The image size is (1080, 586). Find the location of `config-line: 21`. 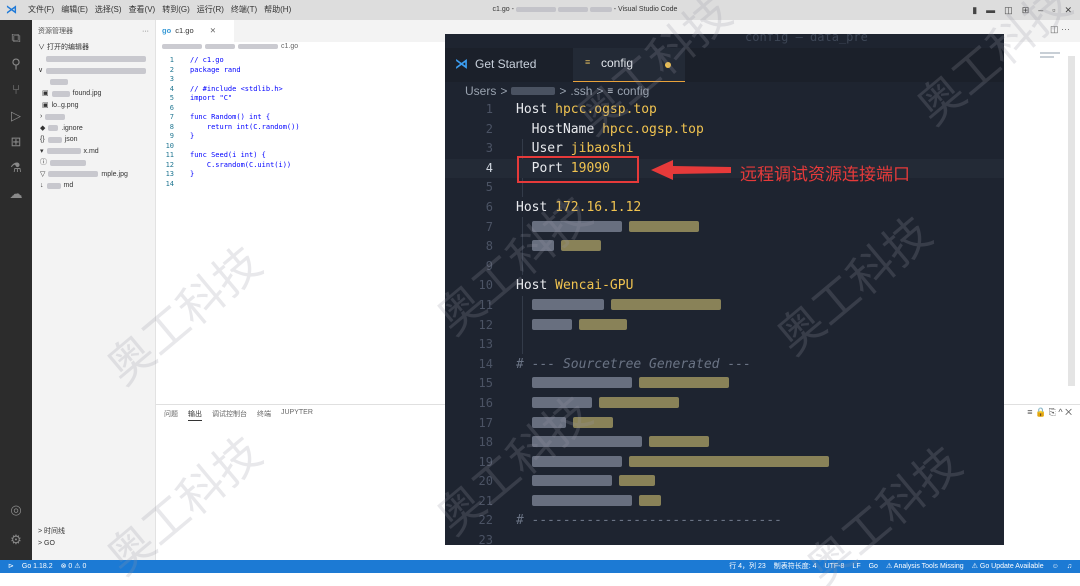

config-line: 21 is located at coordinates (724, 502).